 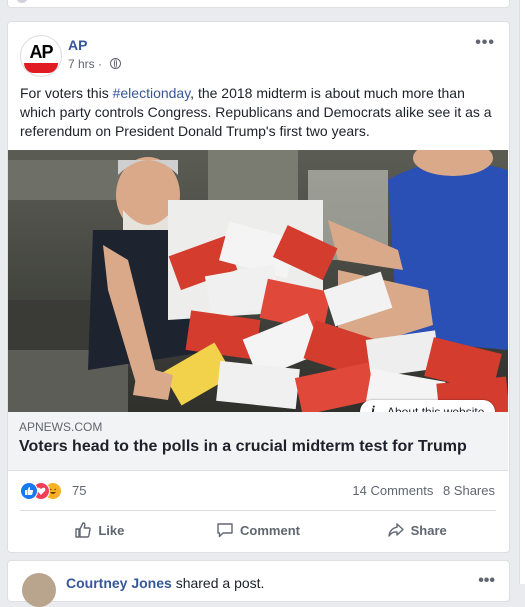 I want to click on next-post-card: Courtney Jones shared a post. •••, so click(x=258, y=583).